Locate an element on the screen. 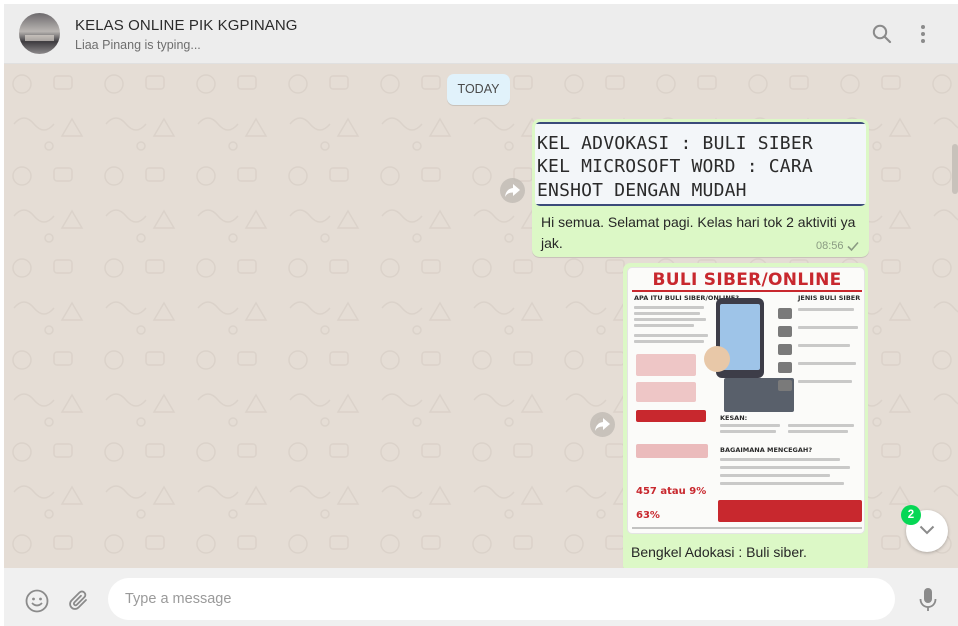  unread-count-badge: 2 is located at coordinates (911, 515).